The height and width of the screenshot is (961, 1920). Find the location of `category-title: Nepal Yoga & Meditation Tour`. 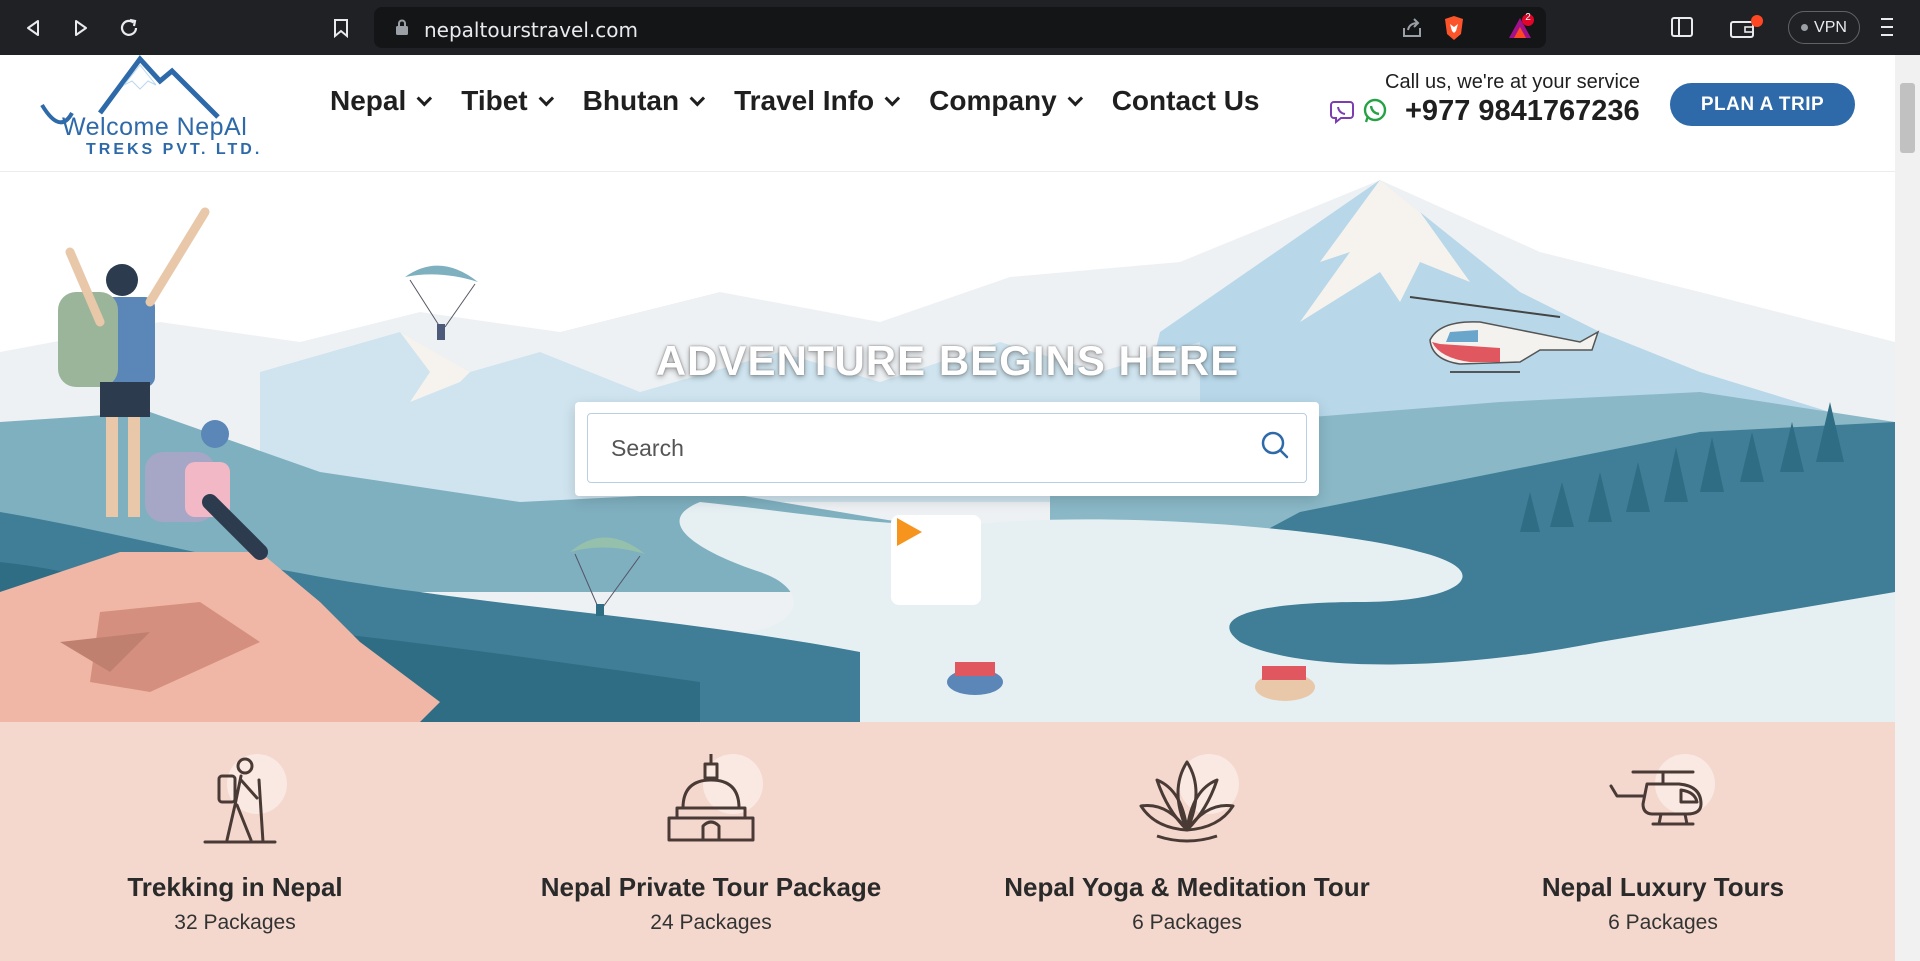

category-title: Nepal Yoga & Meditation Tour is located at coordinates (1187, 887).